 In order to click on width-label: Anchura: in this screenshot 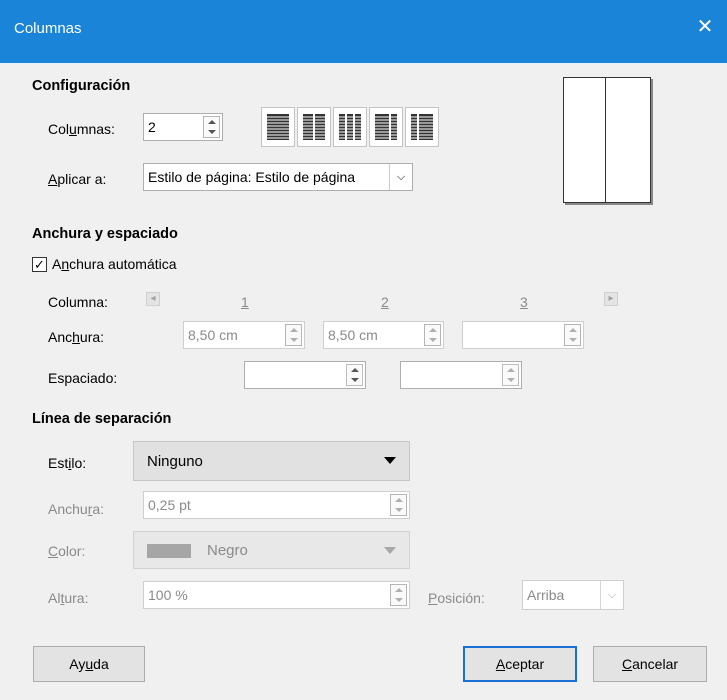, I will do `click(76, 337)`.